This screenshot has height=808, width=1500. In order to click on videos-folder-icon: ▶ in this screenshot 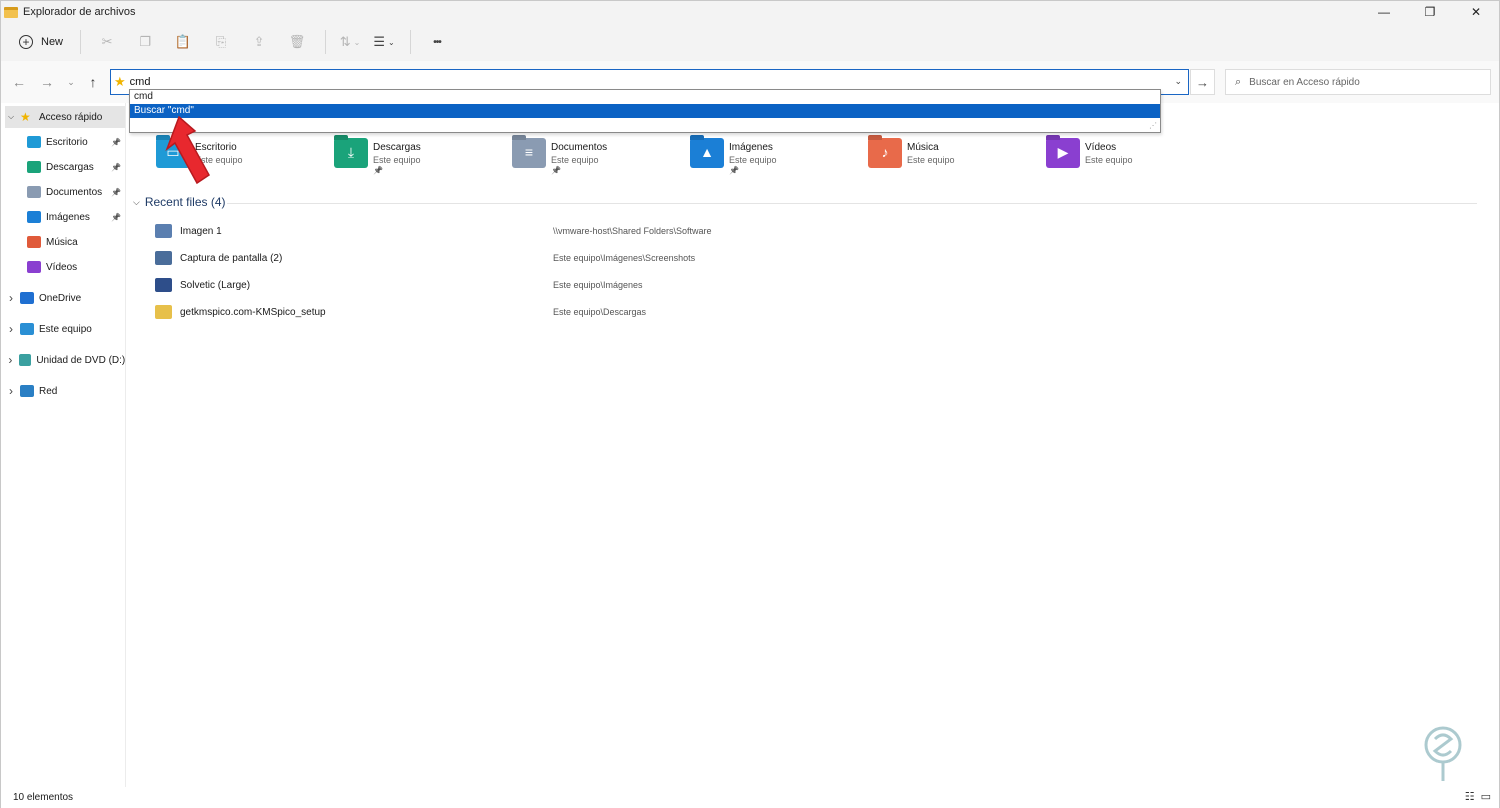, I will do `click(1063, 153)`.